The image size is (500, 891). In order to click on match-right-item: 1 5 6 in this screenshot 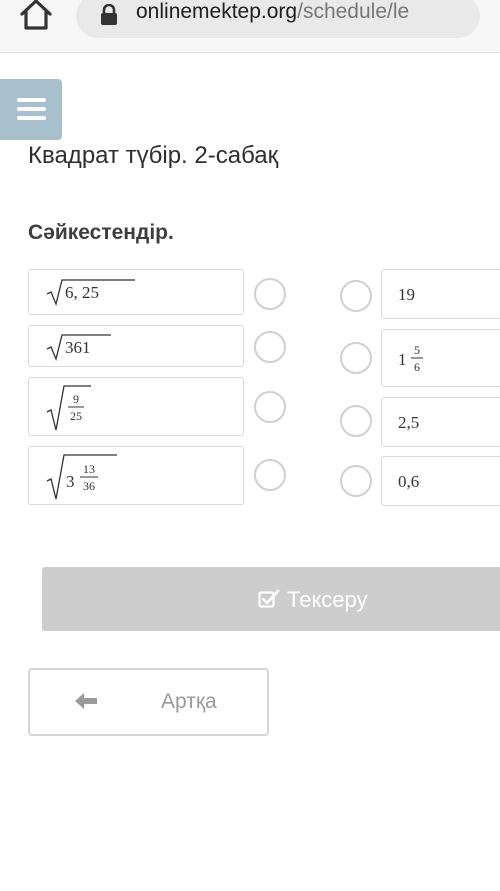, I will do `click(440, 358)`.